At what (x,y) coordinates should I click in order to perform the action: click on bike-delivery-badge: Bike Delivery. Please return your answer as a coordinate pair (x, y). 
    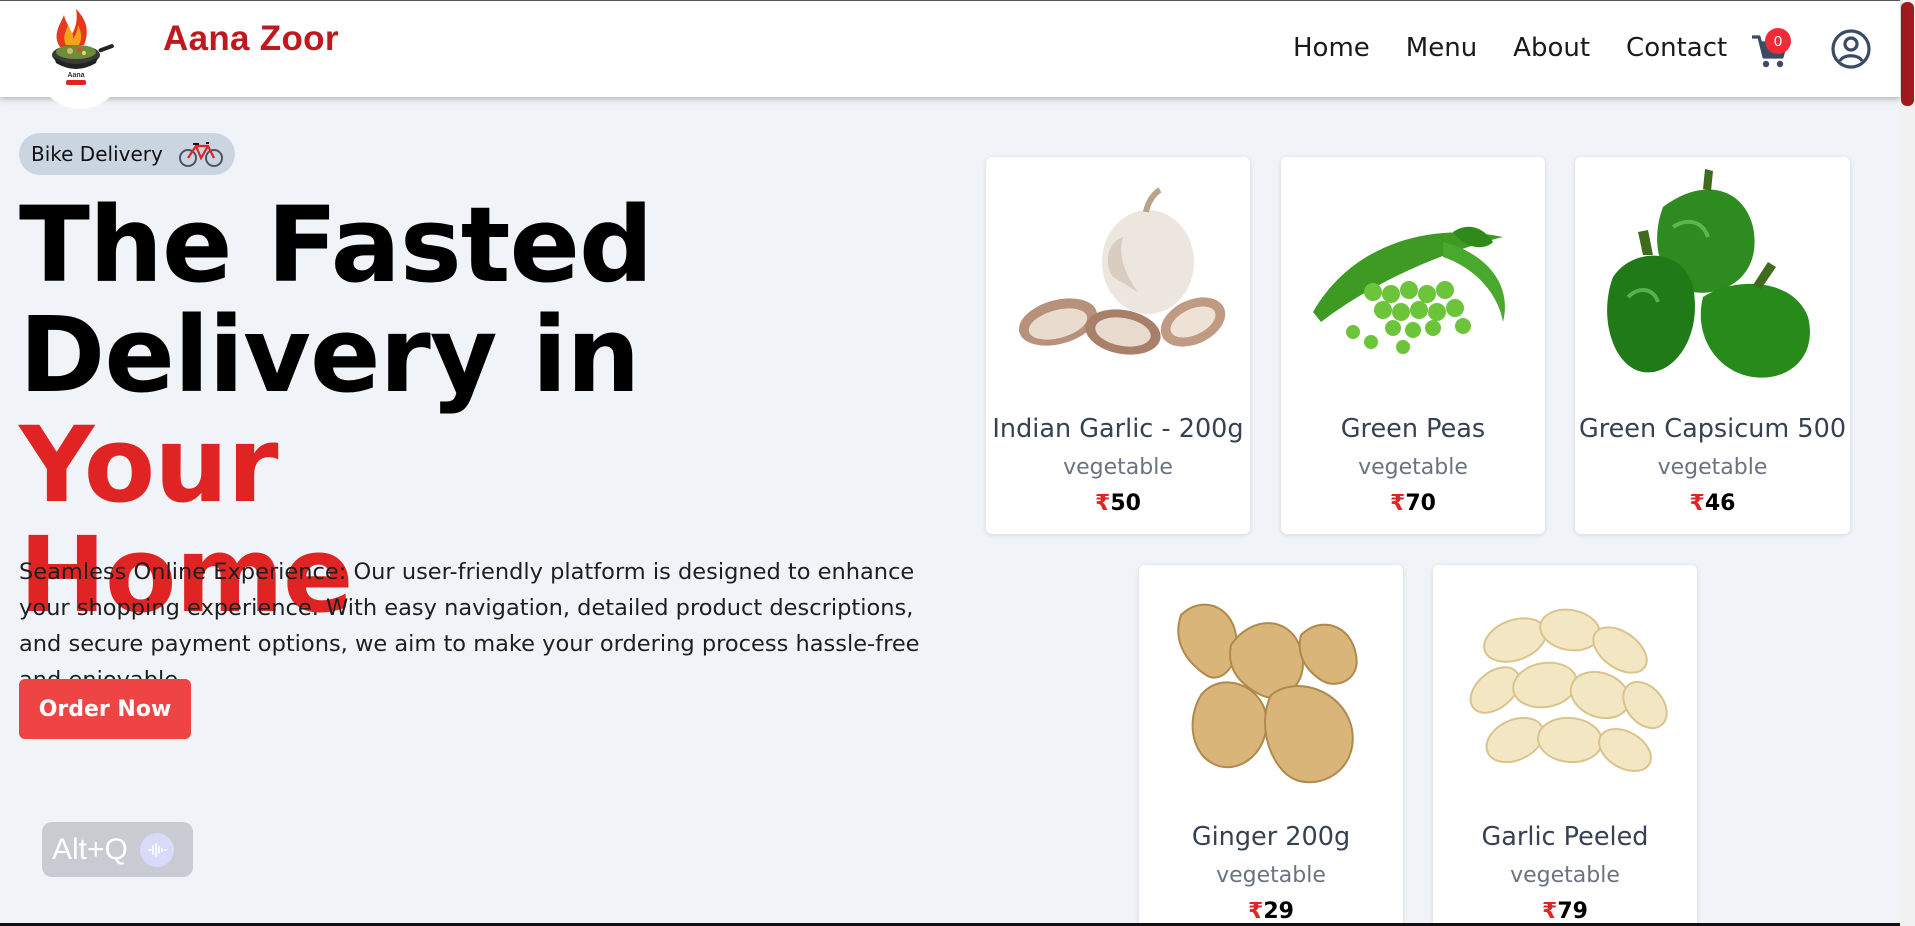
    Looking at the image, I should click on (127, 154).